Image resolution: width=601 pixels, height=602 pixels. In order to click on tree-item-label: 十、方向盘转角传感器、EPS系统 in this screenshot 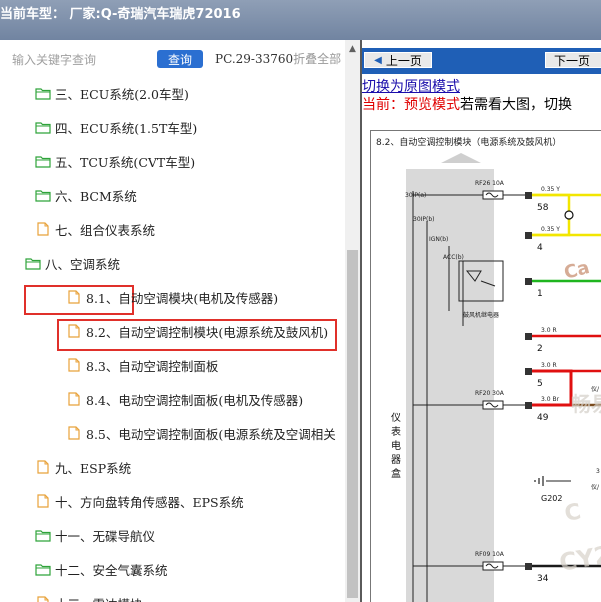, I will do `click(149, 502)`.